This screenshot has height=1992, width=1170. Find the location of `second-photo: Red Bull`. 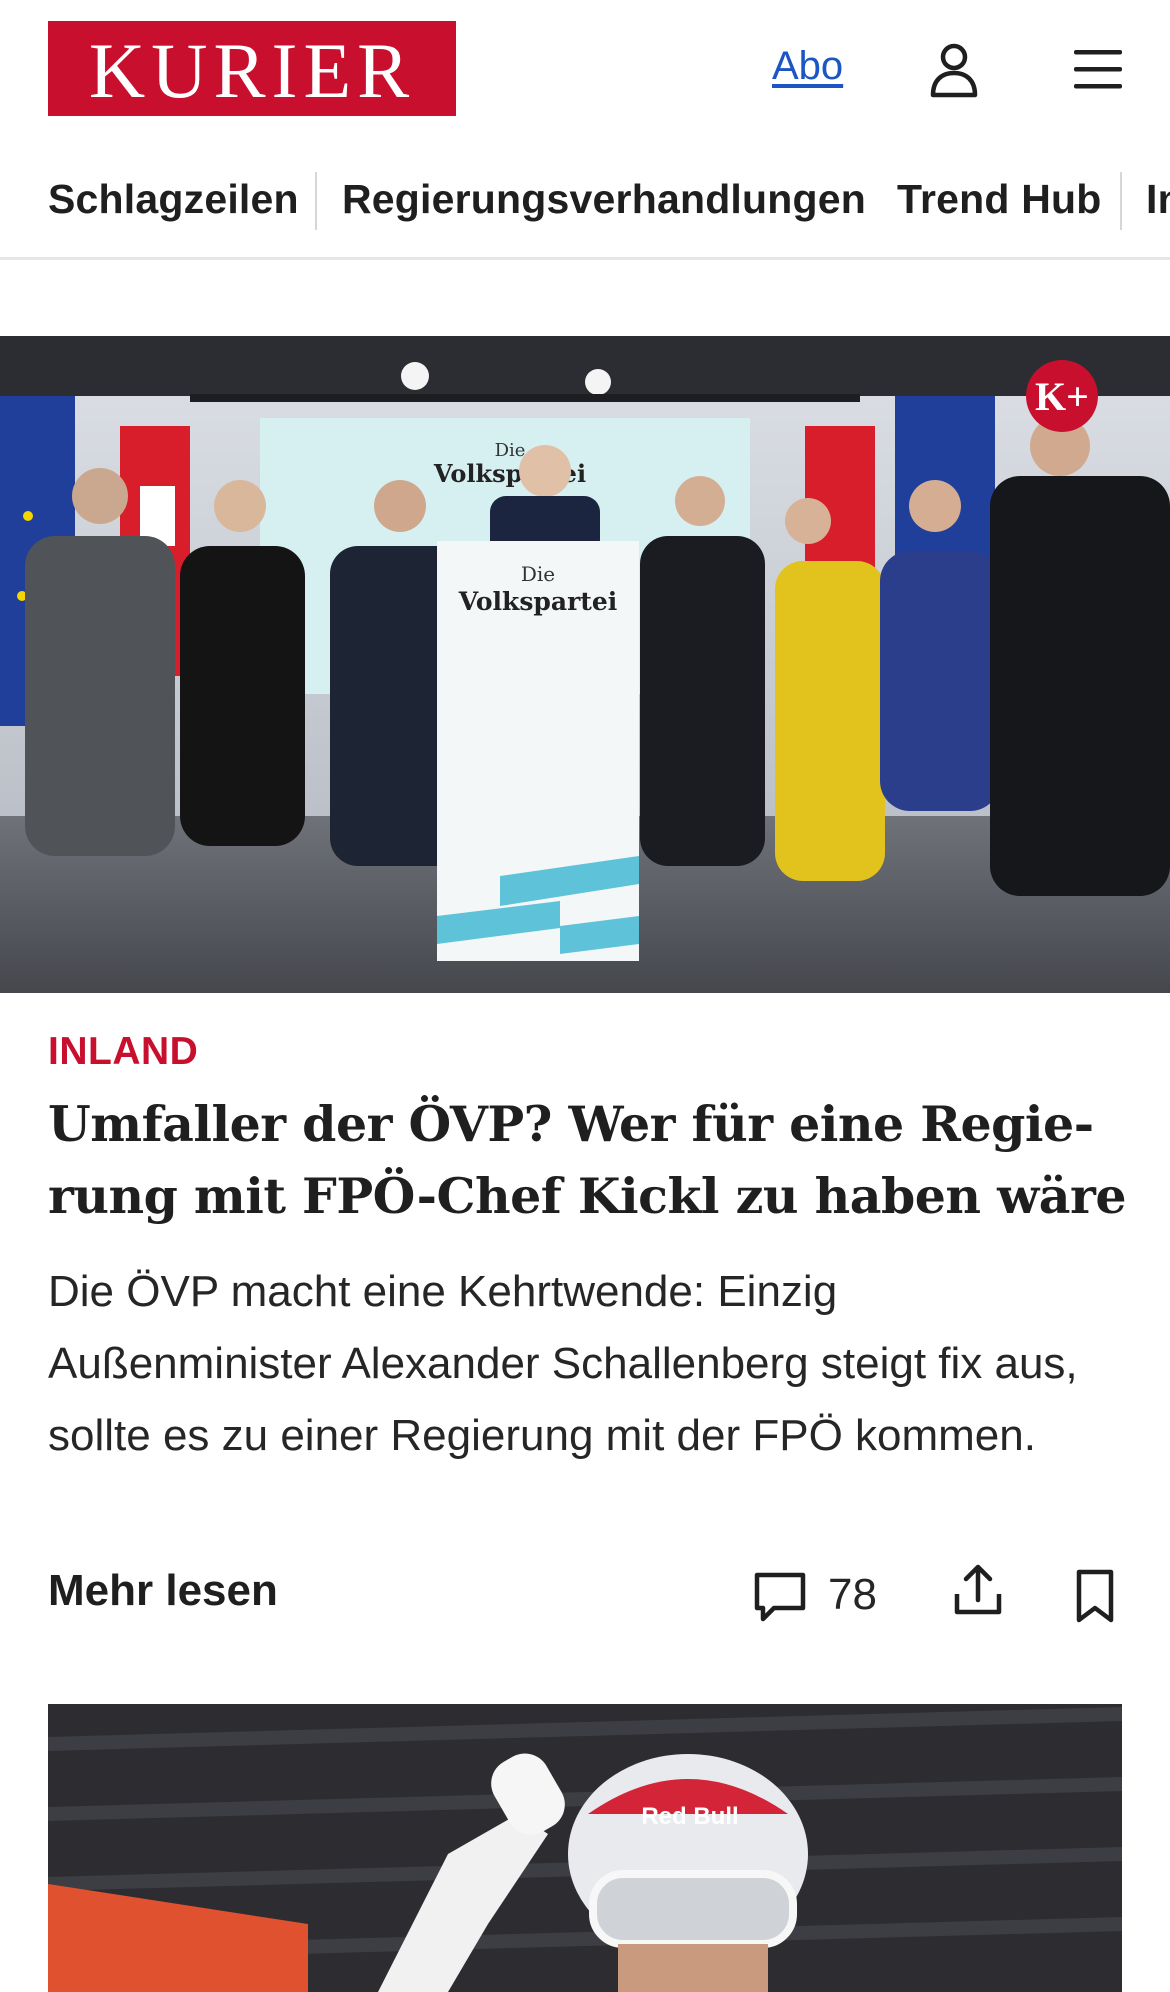

second-photo: Red Bull is located at coordinates (585, 1848).